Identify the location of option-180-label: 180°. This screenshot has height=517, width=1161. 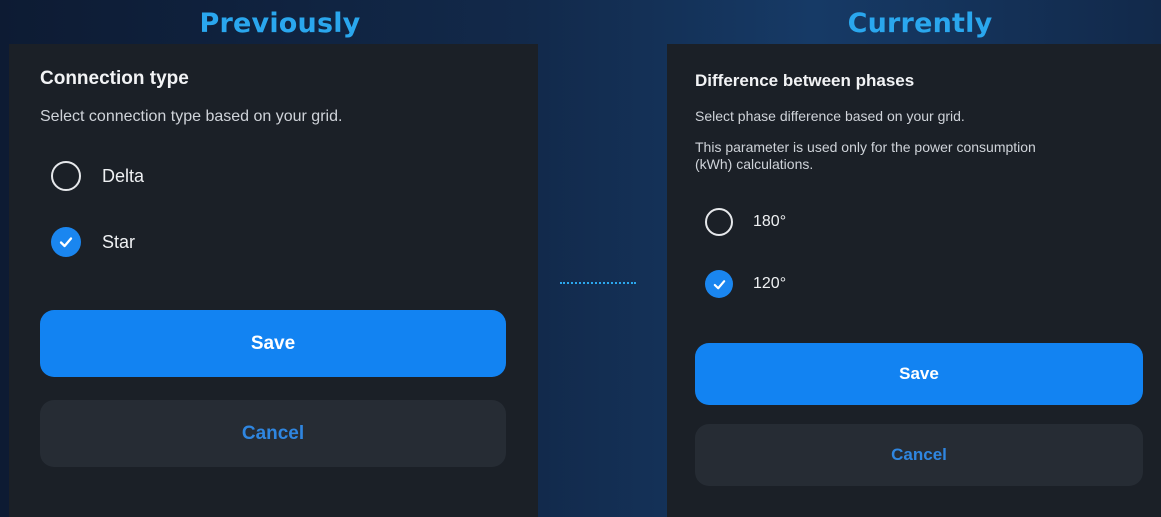
(770, 221).